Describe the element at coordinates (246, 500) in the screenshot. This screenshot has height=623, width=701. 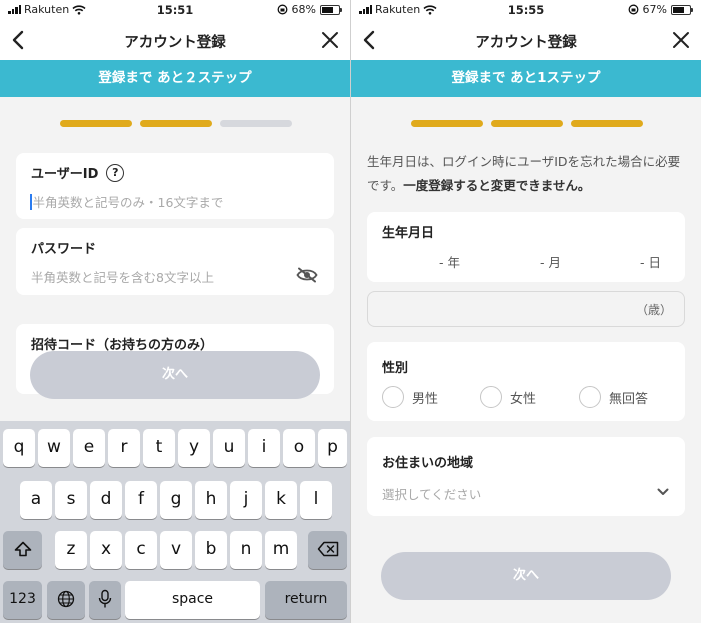
I see `key-j: j` at that location.